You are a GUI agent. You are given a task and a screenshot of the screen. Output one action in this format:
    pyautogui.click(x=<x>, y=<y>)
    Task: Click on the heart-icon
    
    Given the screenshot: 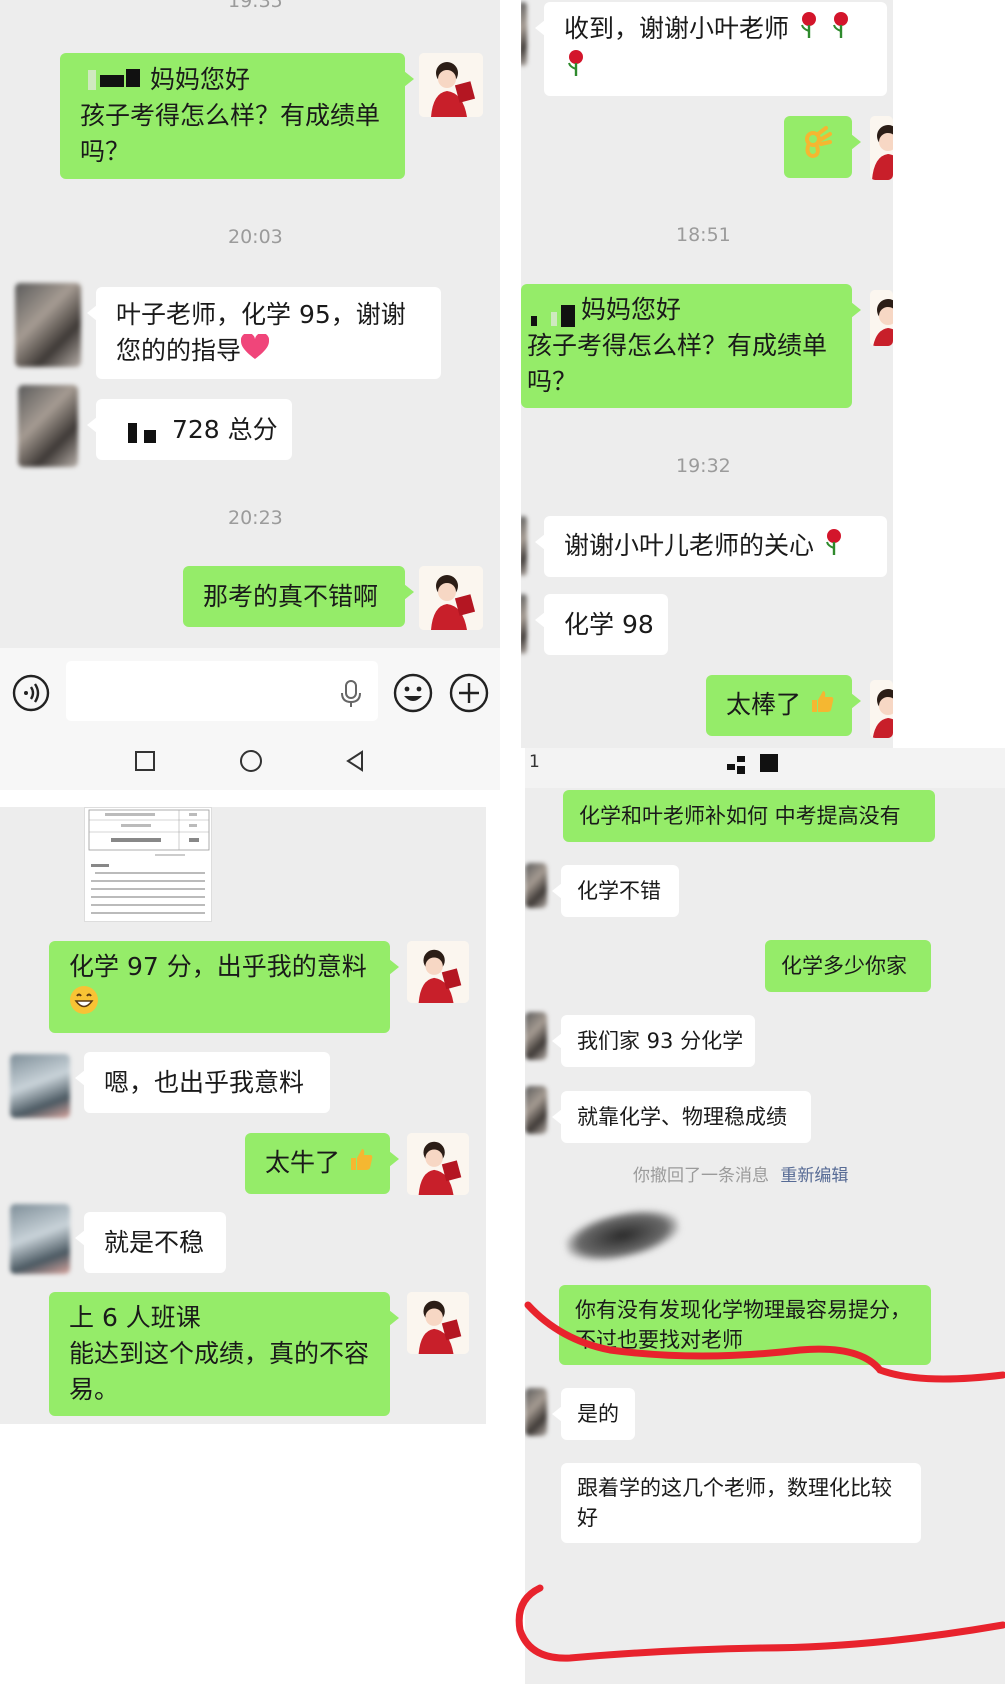 What is the action you would take?
    pyautogui.click(x=255, y=351)
    